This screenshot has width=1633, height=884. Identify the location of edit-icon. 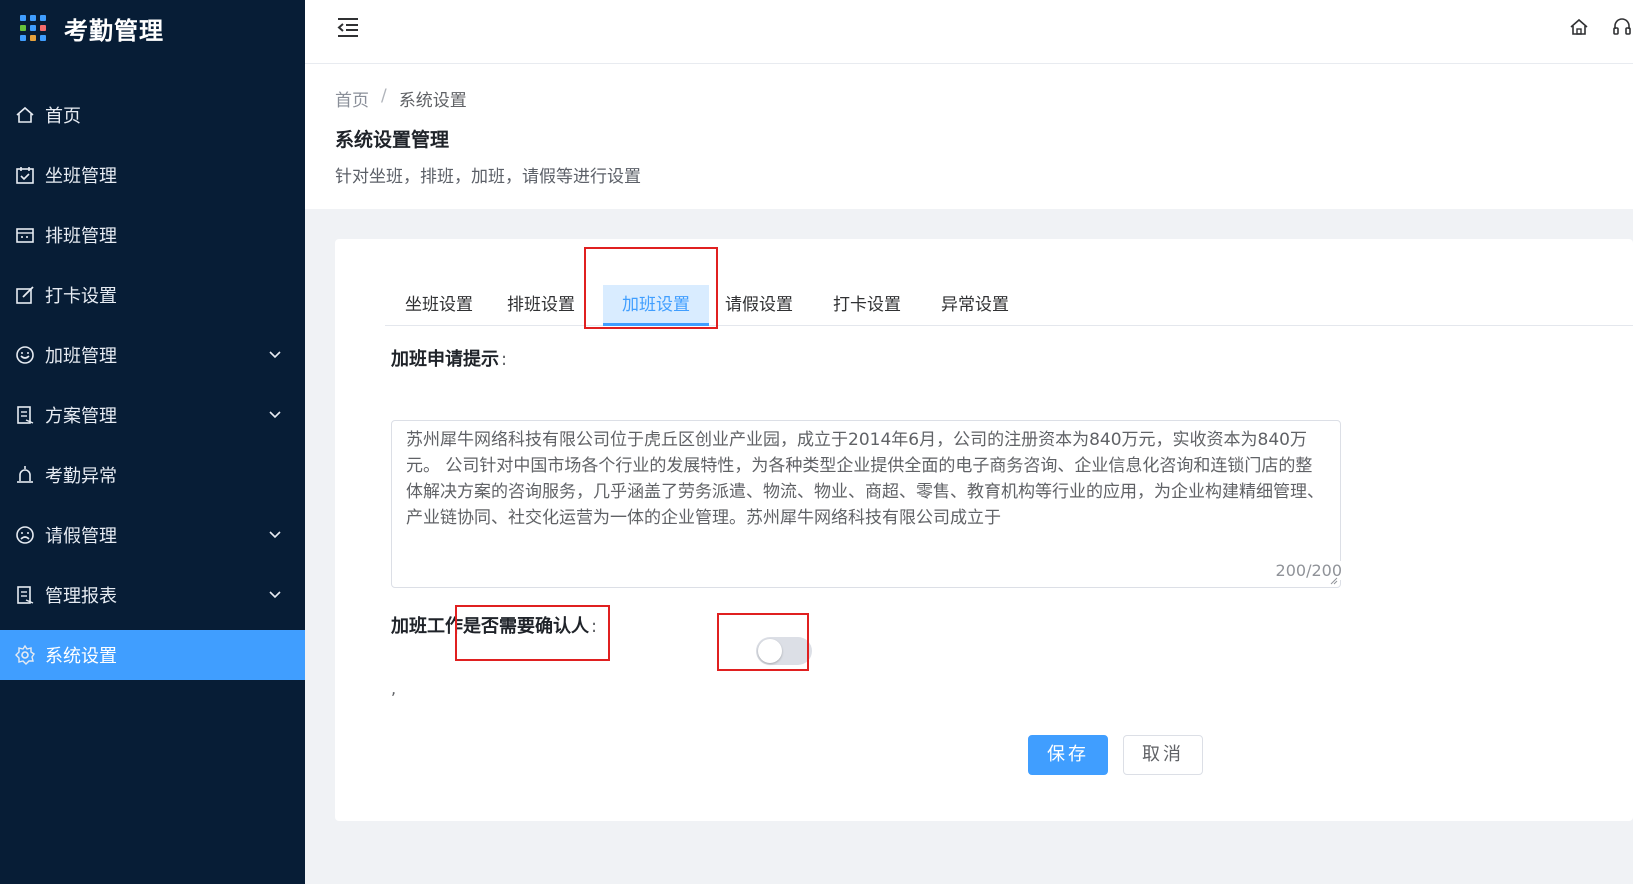
(25, 295).